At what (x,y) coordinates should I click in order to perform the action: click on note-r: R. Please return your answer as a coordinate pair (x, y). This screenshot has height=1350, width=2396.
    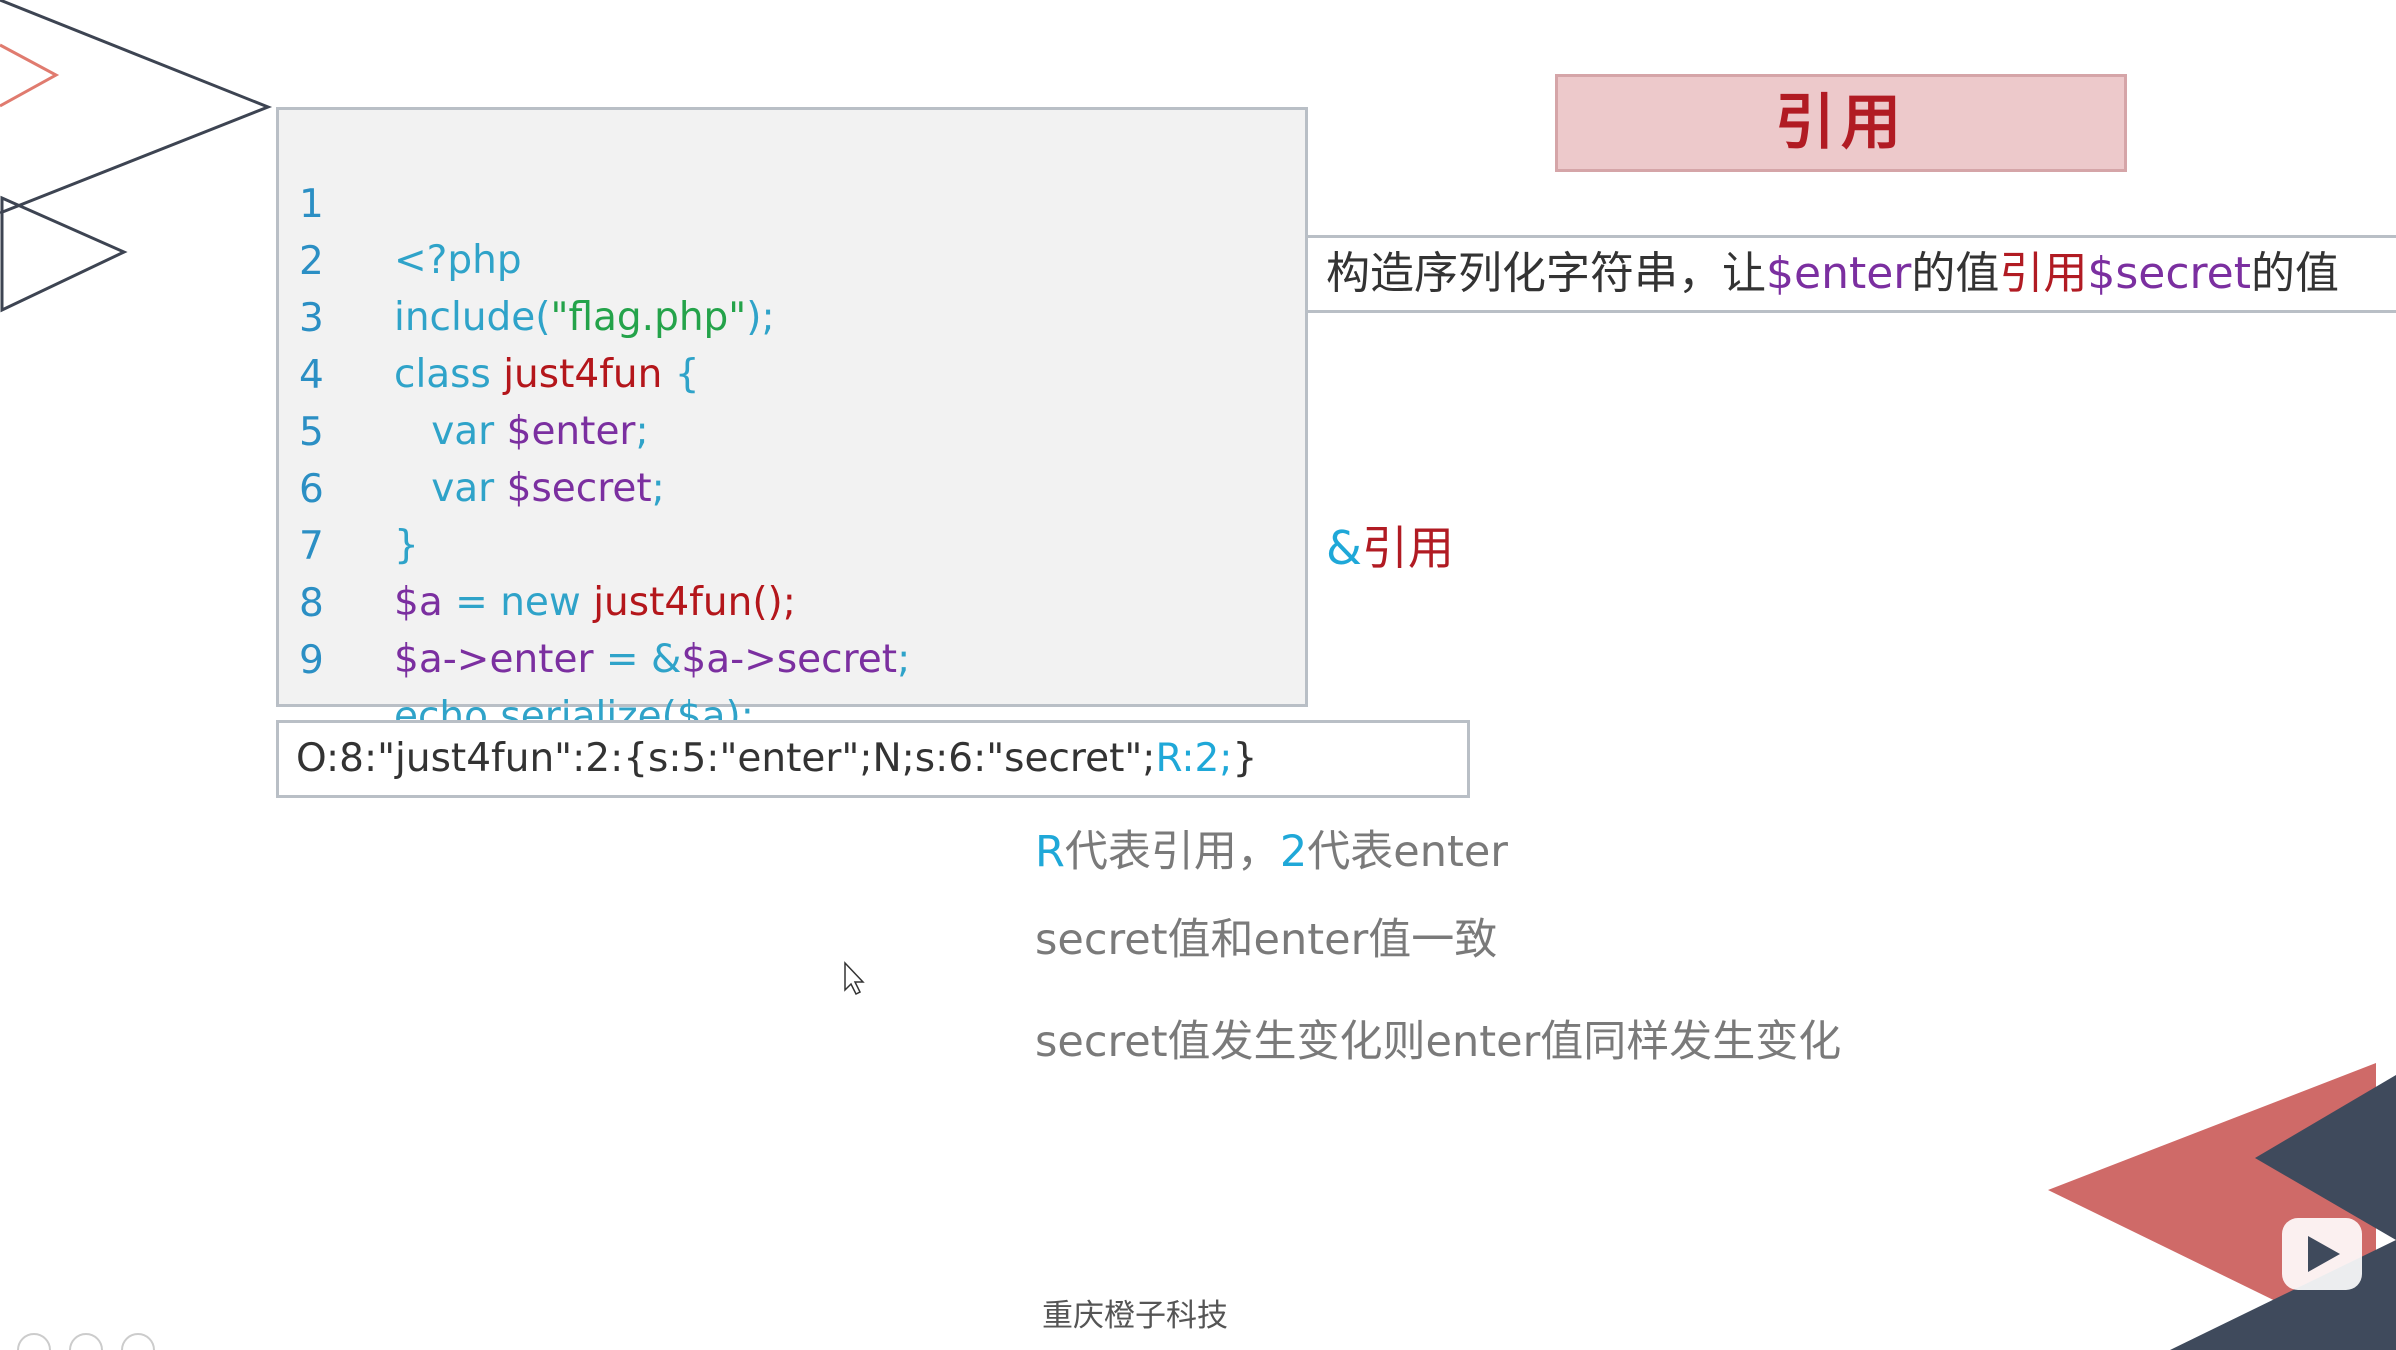
    Looking at the image, I should click on (1050, 852).